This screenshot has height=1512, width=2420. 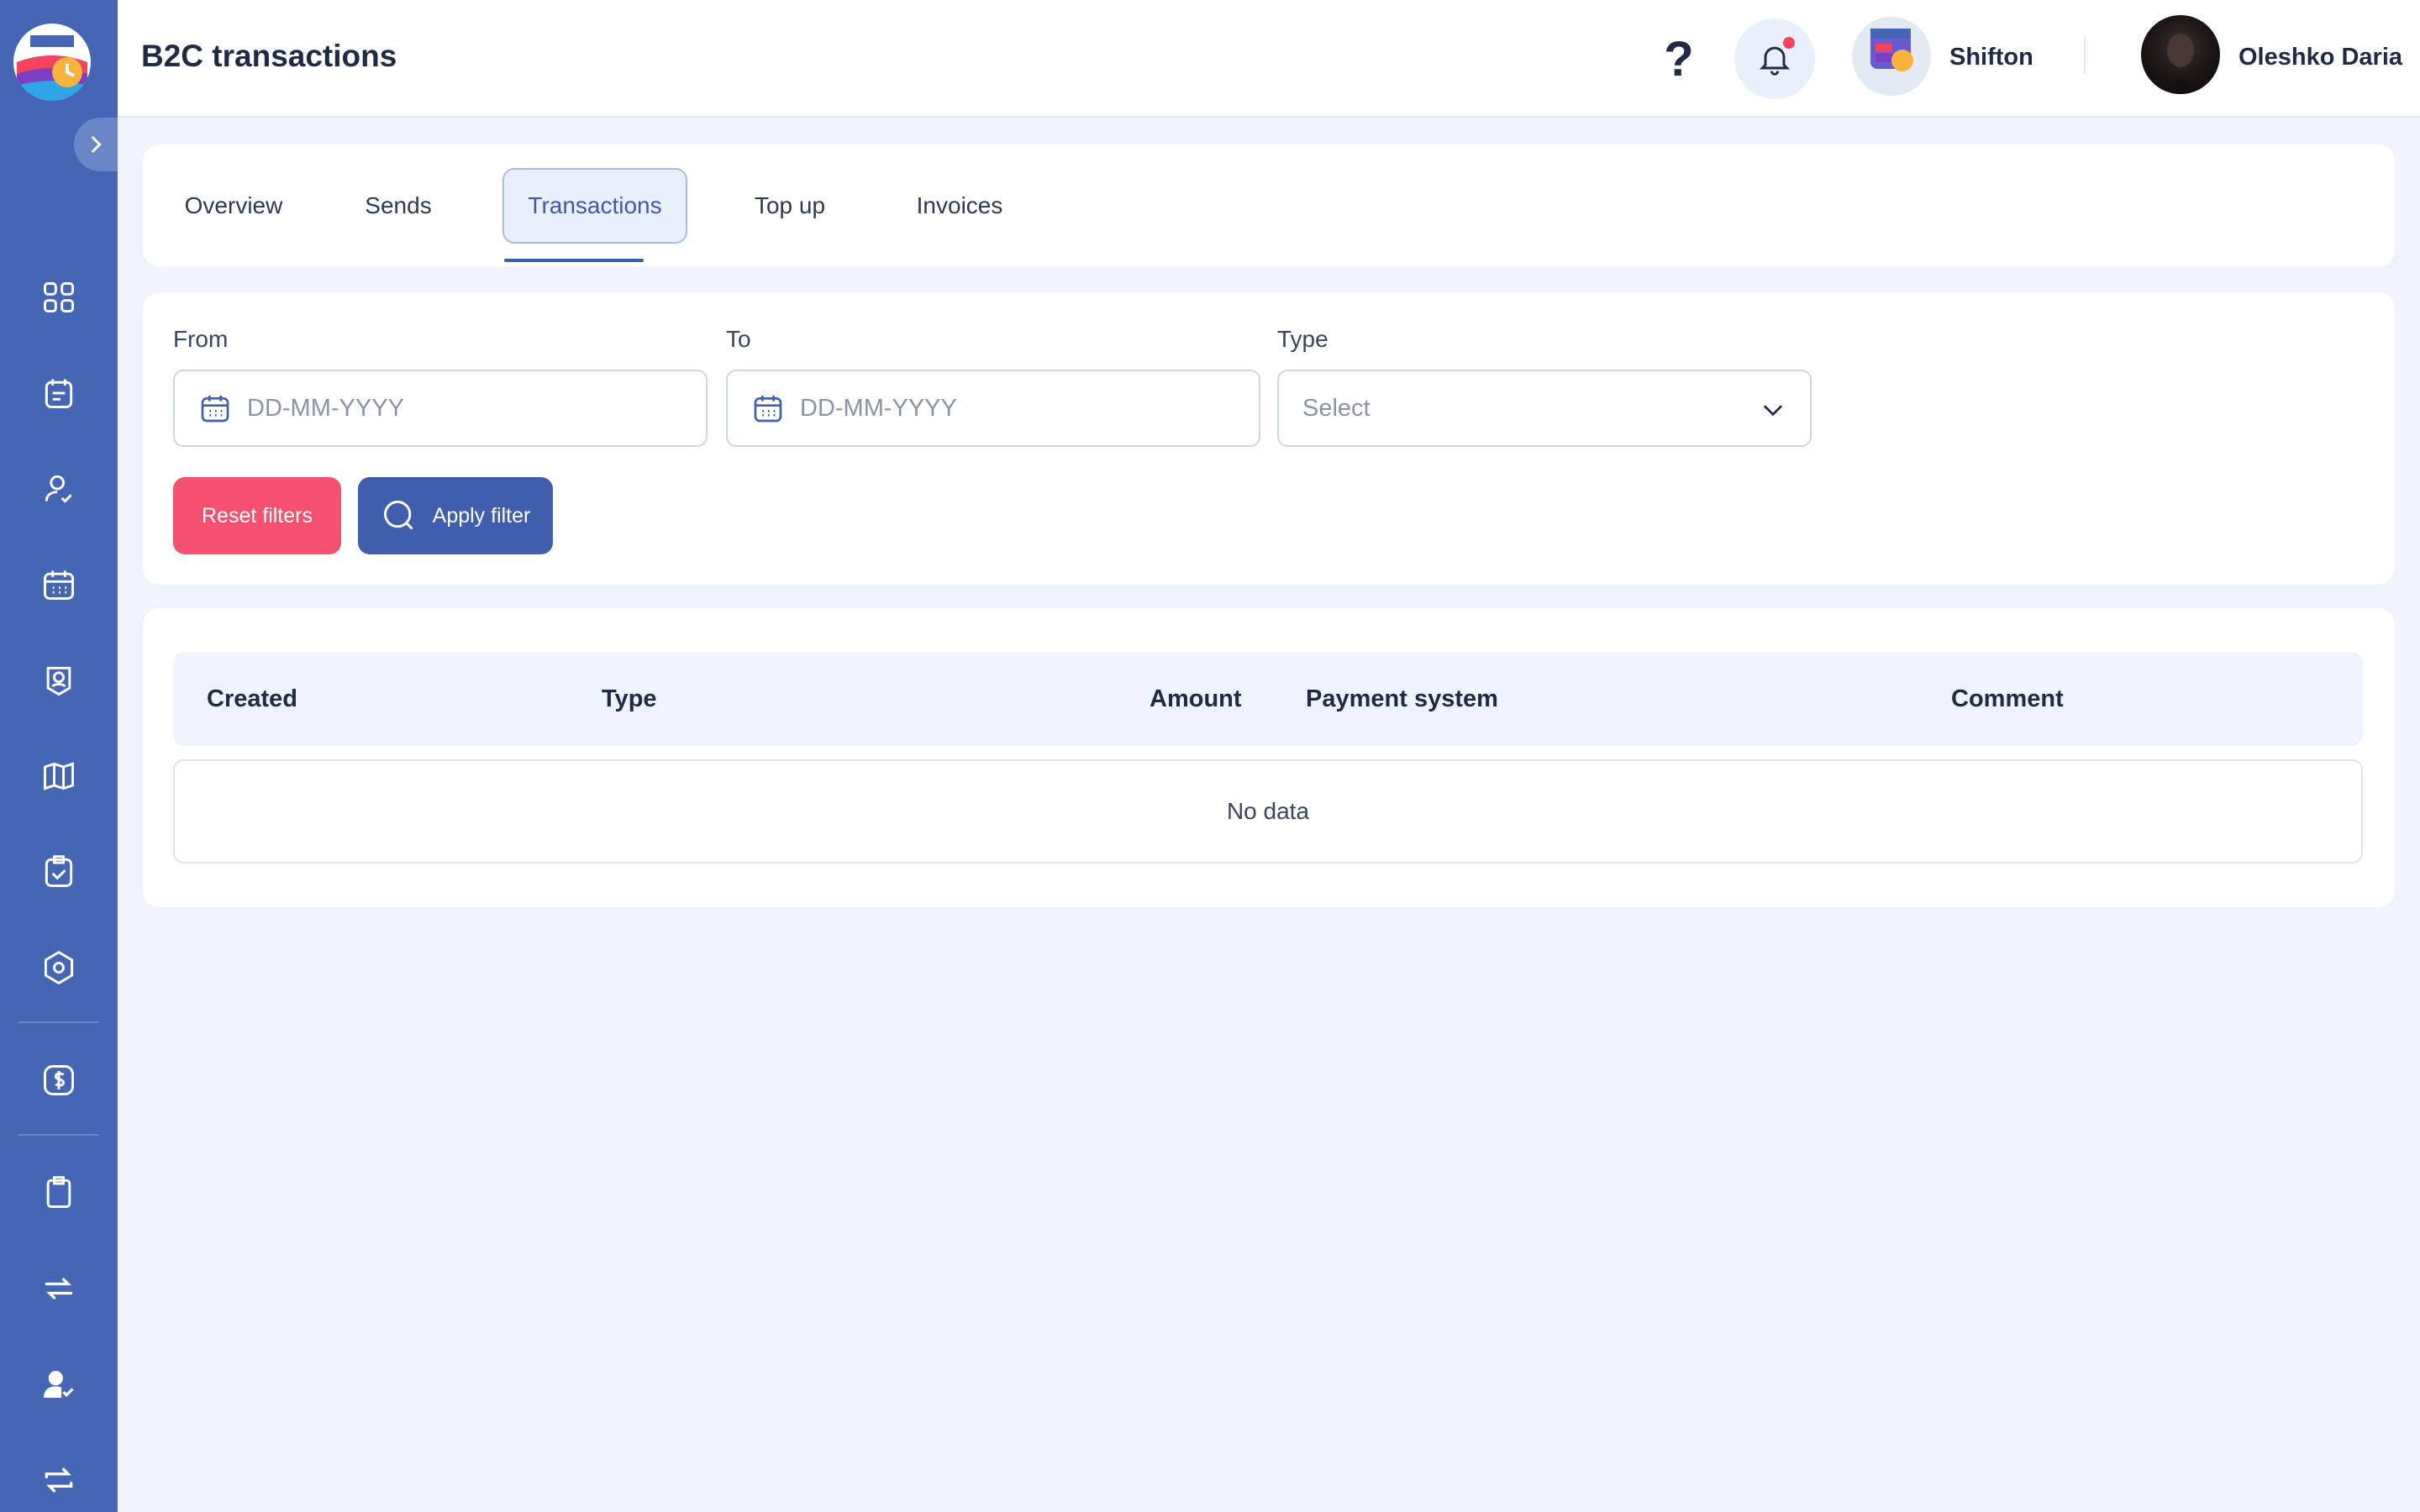 What do you see at coordinates (58, 488) in the screenshot?
I see `employee-icon` at bounding box center [58, 488].